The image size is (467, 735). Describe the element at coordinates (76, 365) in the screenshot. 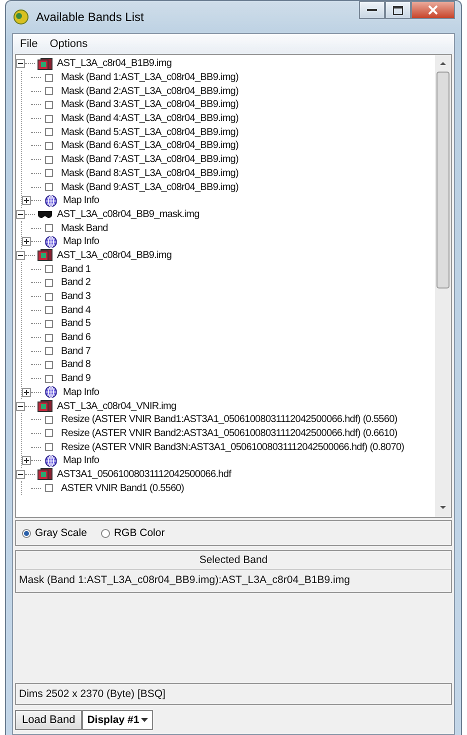

I see `tree-item: Band 8` at that location.